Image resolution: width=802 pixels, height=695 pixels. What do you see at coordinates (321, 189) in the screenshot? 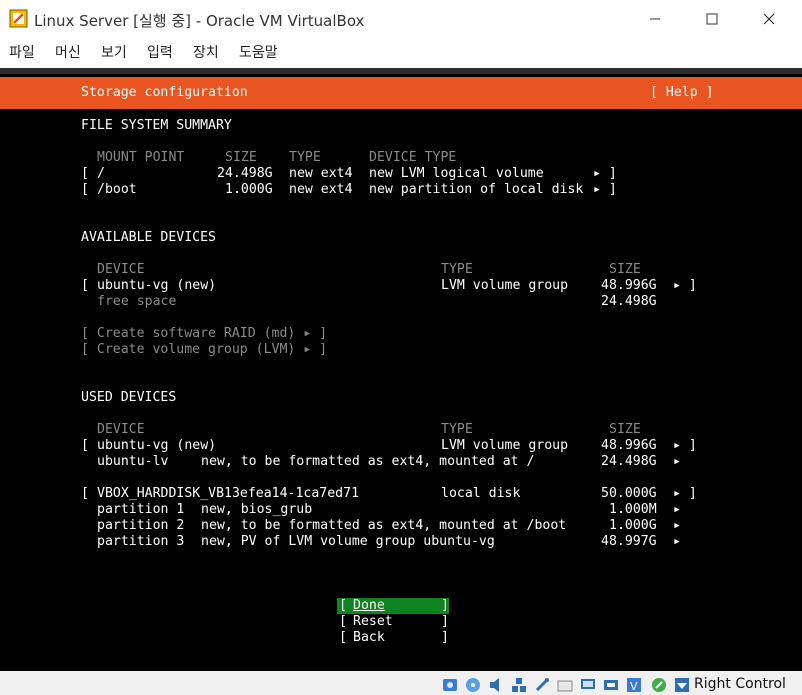
I see `fs-type: new ext4` at bounding box center [321, 189].